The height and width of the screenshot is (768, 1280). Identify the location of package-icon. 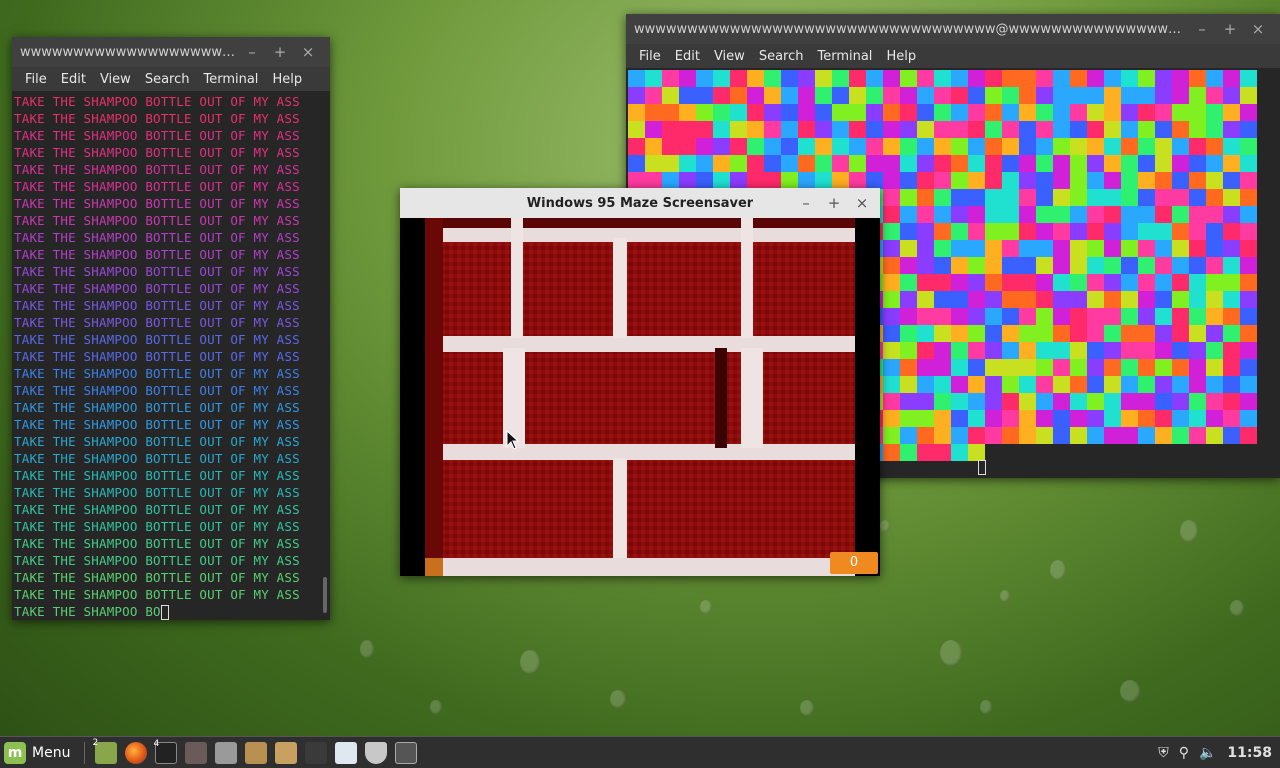
(256, 752).